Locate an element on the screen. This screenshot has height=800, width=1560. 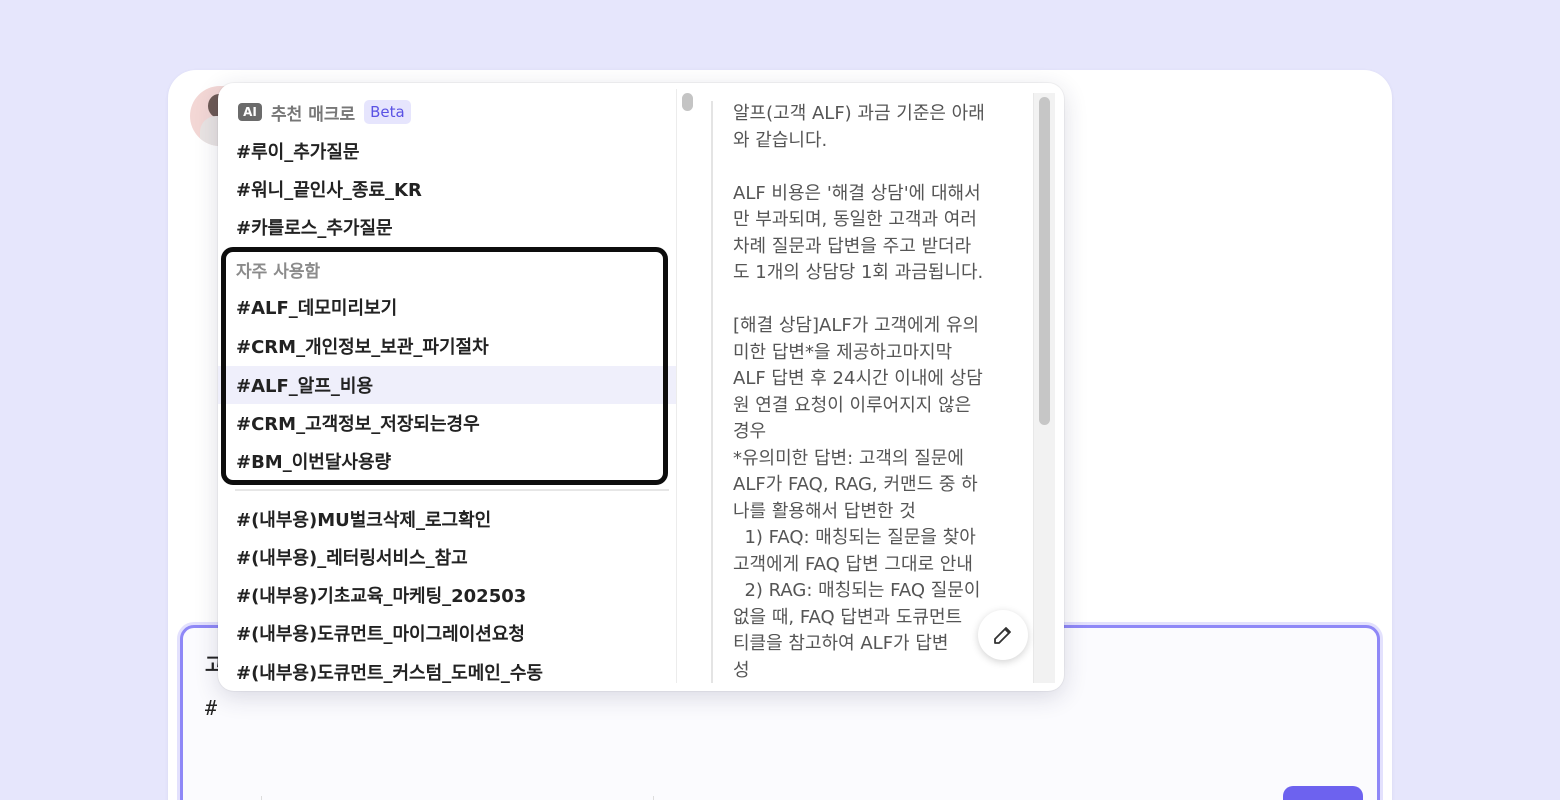
macro-item: #CRM_개인정보_보관_파기절차 is located at coordinates (447, 346).